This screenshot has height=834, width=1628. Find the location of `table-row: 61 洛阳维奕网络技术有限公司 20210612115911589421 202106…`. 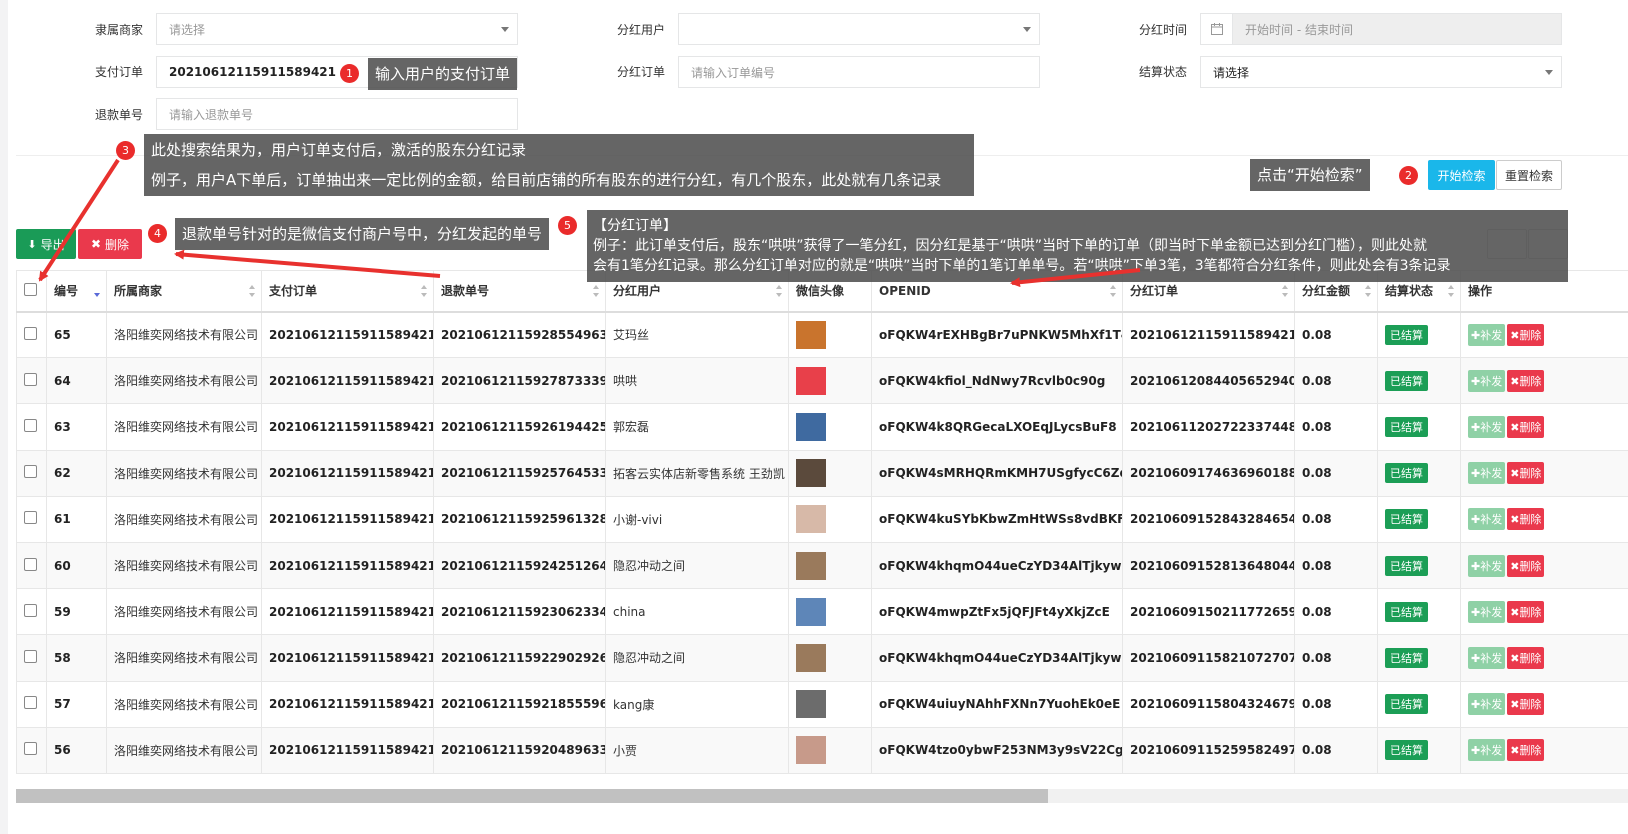

table-row: 61 洛阳维奕网络技术有限公司 20210612115911589421 202106… is located at coordinates (822, 519).